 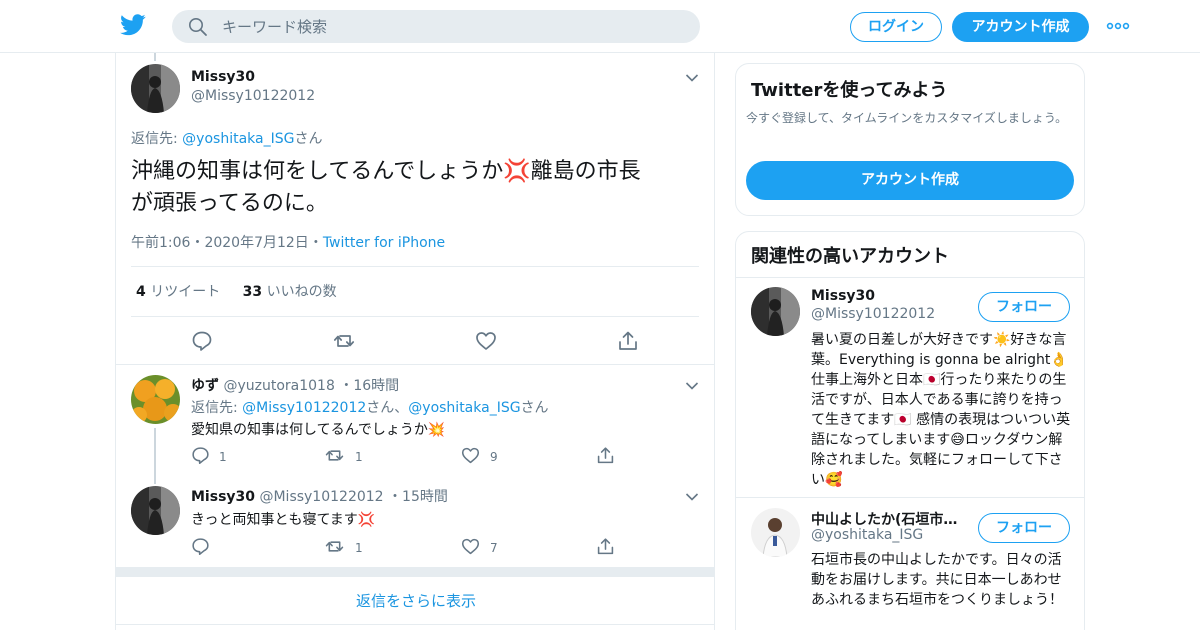 I want to click on reply-header: Missy30 @Missy10122012 ・15時間, so click(x=319, y=497).